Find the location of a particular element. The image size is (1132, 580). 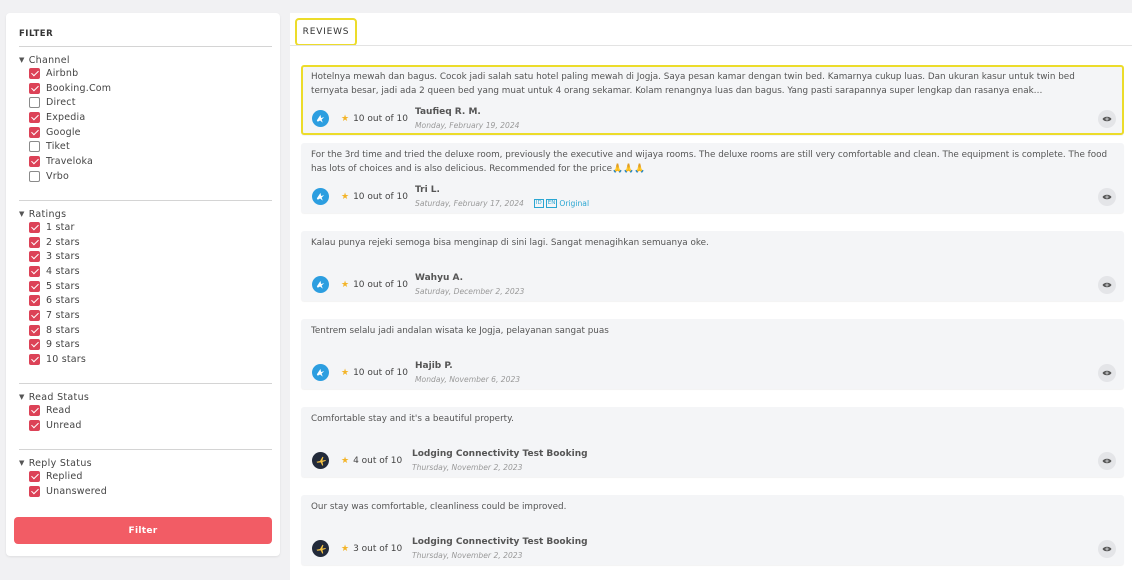

filter-option-traveloka: Traveloka is located at coordinates (144, 161).